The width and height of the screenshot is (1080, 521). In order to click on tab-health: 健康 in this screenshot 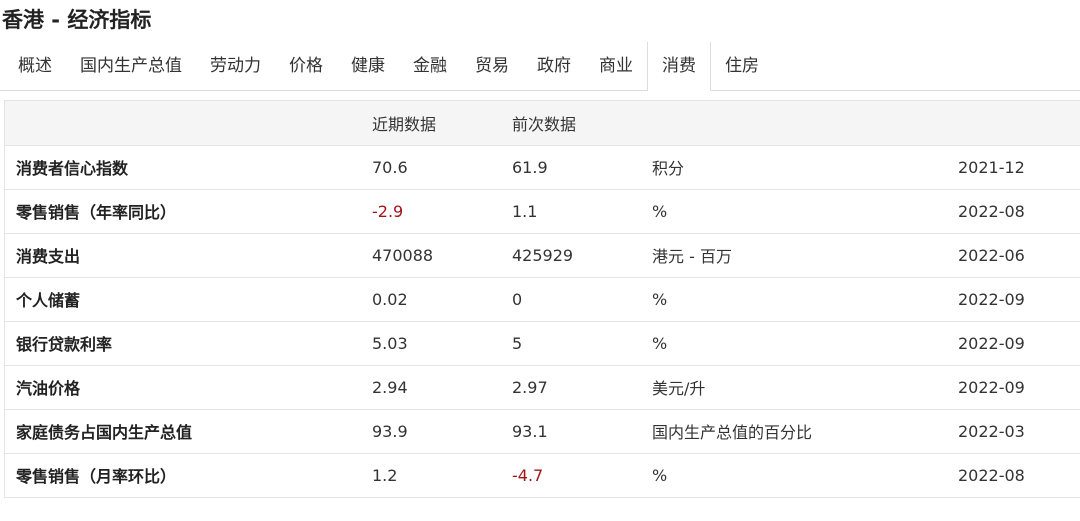, I will do `click(368, 66)`.